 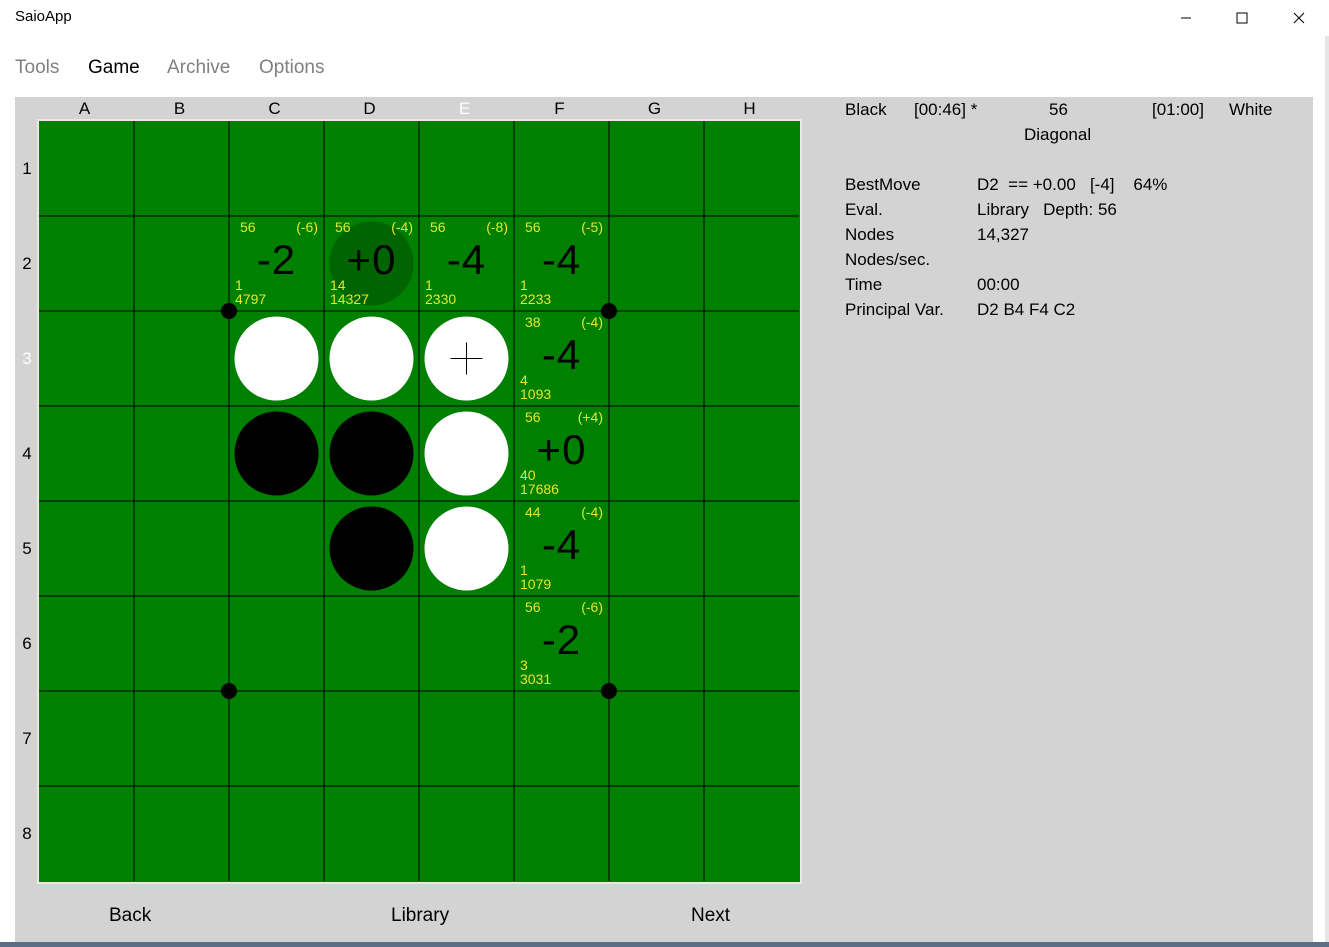 What do you see at coordinates (864, 284) in the screenshot?
I see `time-label: Time` at bounding box center [864, 284].